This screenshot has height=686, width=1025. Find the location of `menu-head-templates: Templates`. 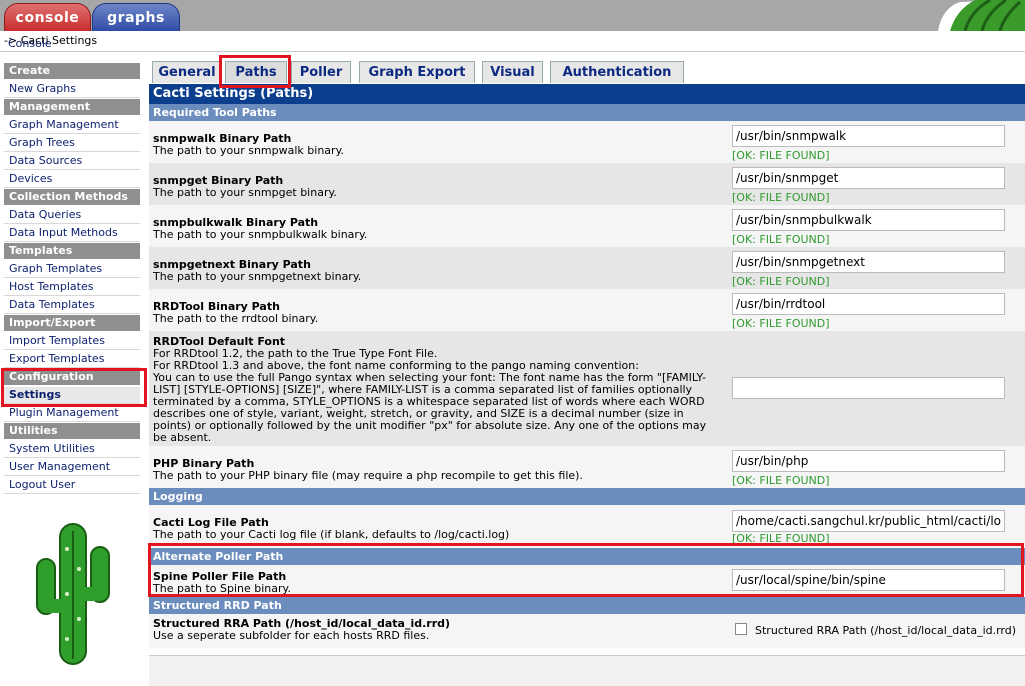

menu-head-templates: Templates is located at coordinates (72, 251).